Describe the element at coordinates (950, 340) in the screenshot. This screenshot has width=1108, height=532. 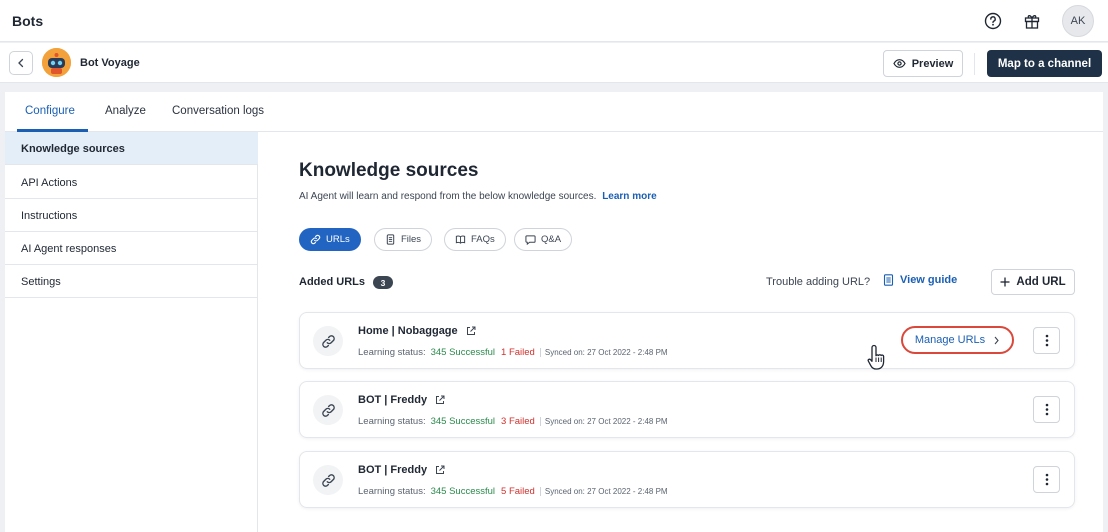
I see `manage-urls-label: Manage URLs` at that location.